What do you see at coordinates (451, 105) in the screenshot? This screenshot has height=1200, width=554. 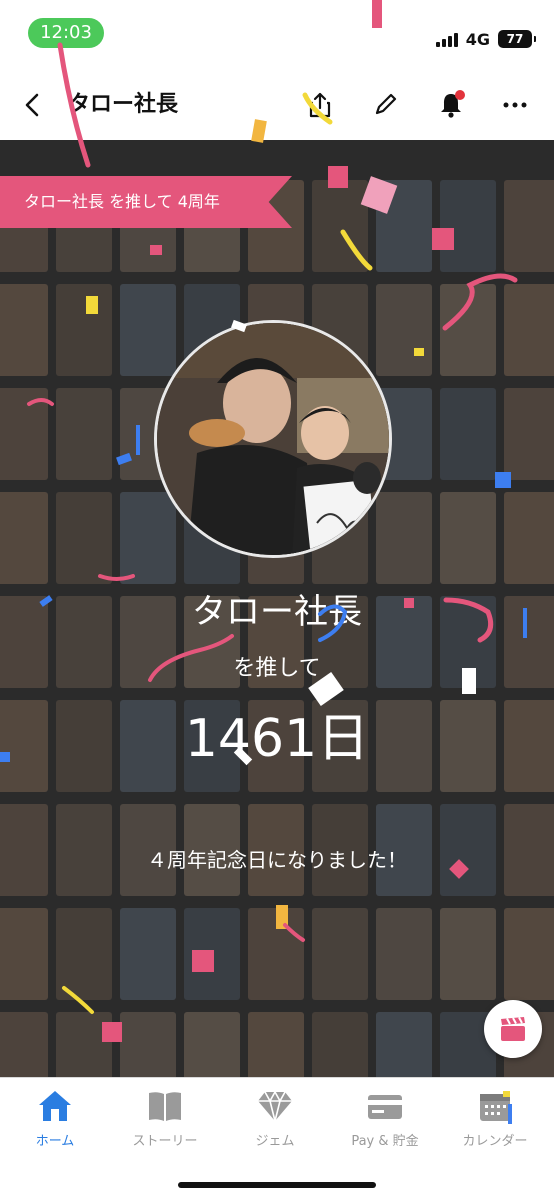 I see `bell-icon` at bounding box center [451, 105].